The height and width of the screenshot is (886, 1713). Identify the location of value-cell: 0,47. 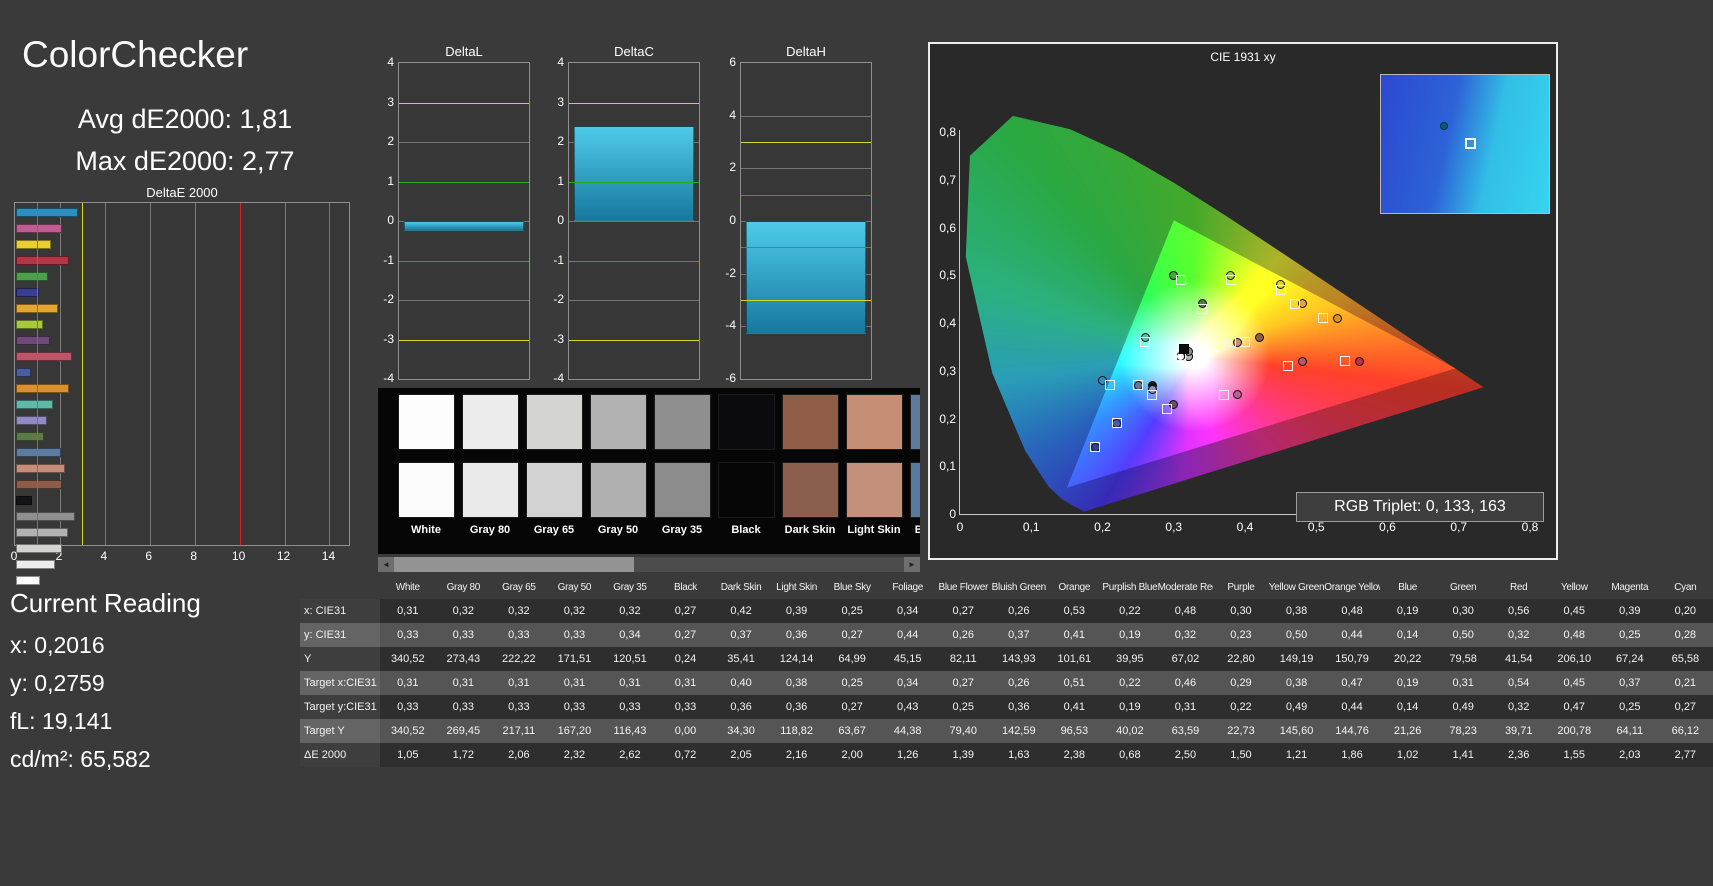
(1574, 707).